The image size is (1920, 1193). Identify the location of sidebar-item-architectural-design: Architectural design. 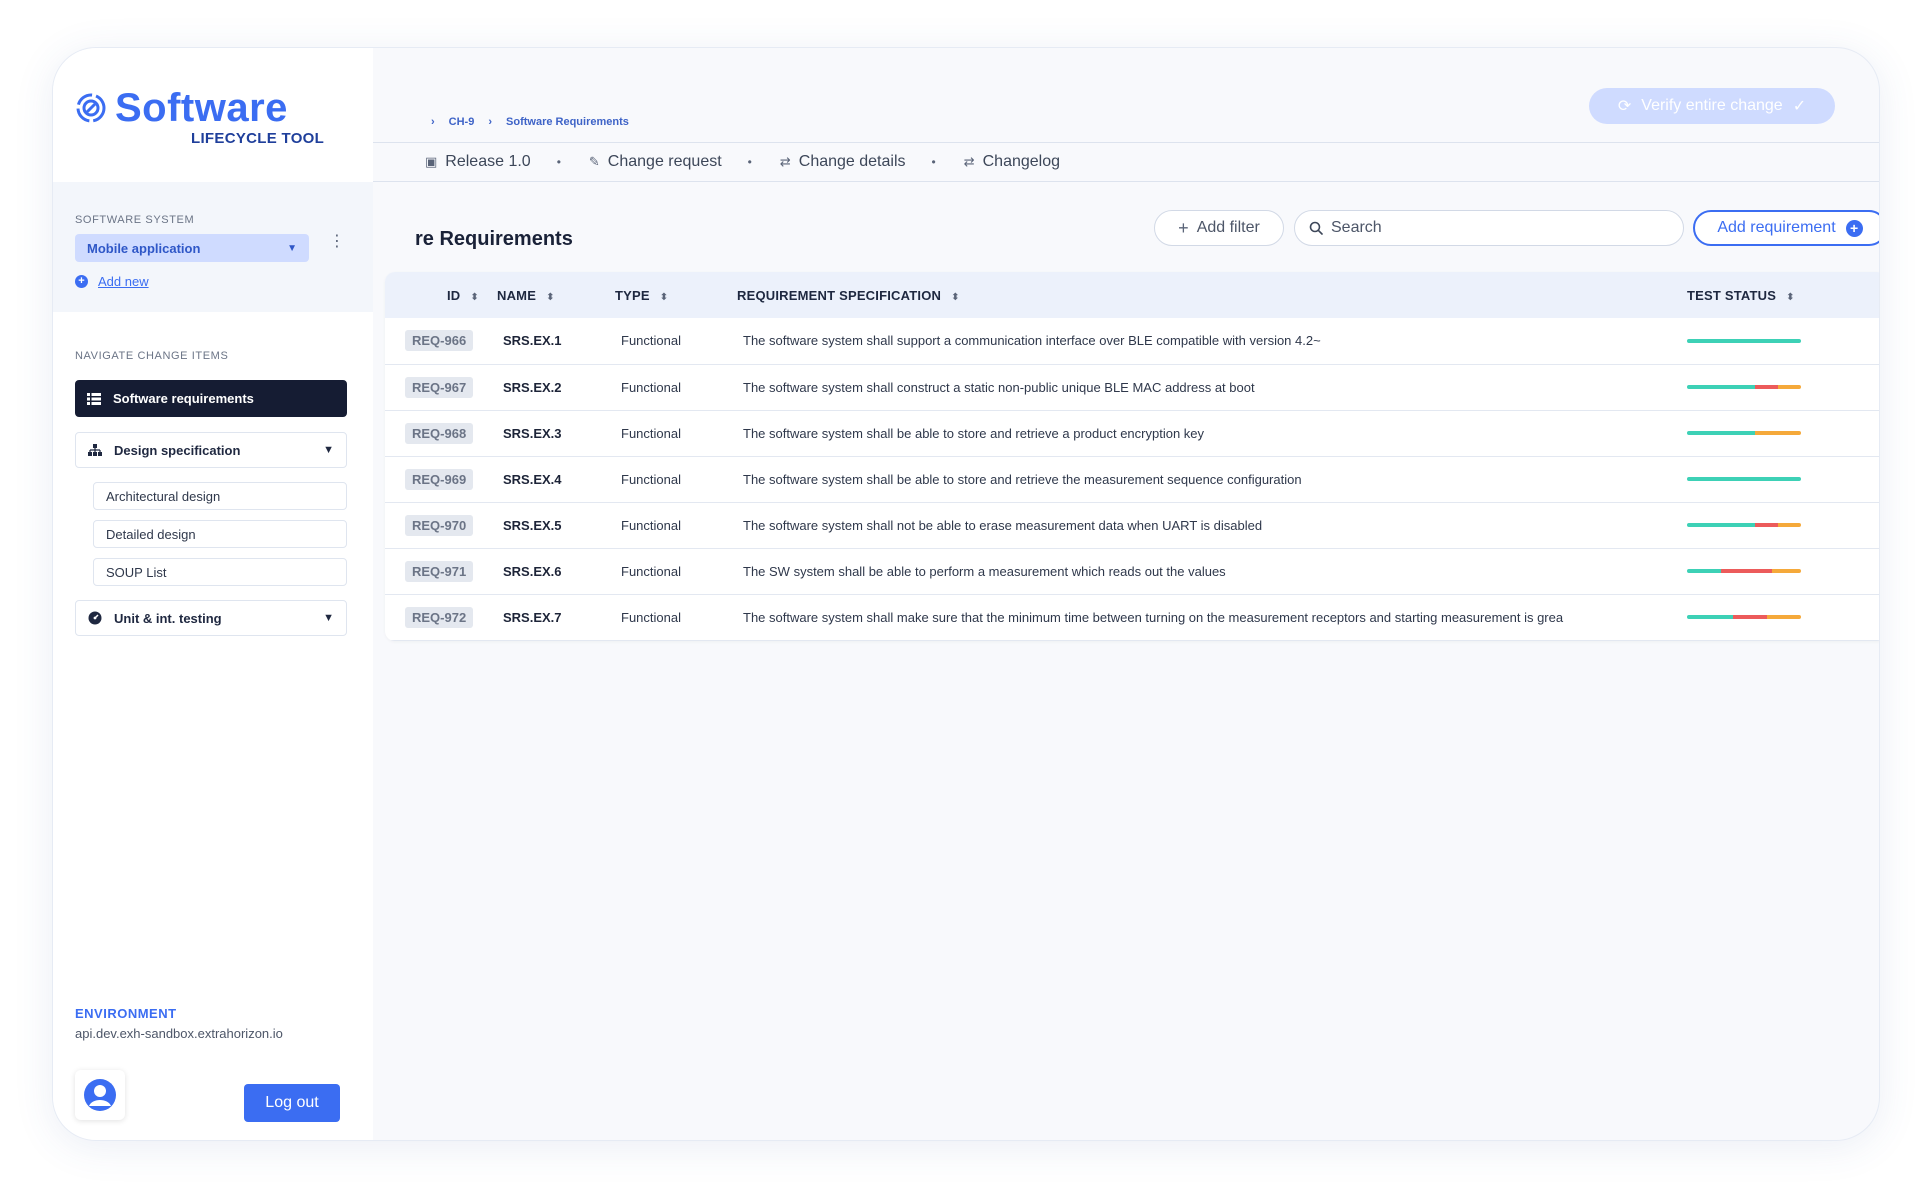
(220, 496).